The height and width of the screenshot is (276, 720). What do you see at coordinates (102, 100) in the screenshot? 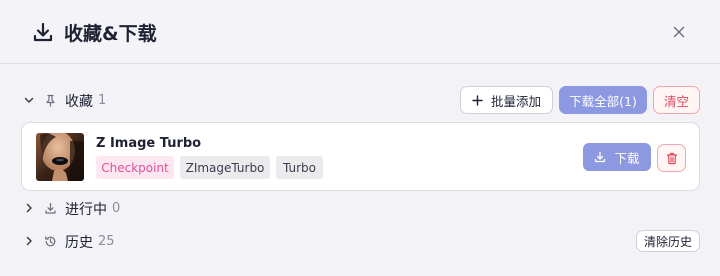
I see `favorites-count: 1` at bounding box center [102, 100].